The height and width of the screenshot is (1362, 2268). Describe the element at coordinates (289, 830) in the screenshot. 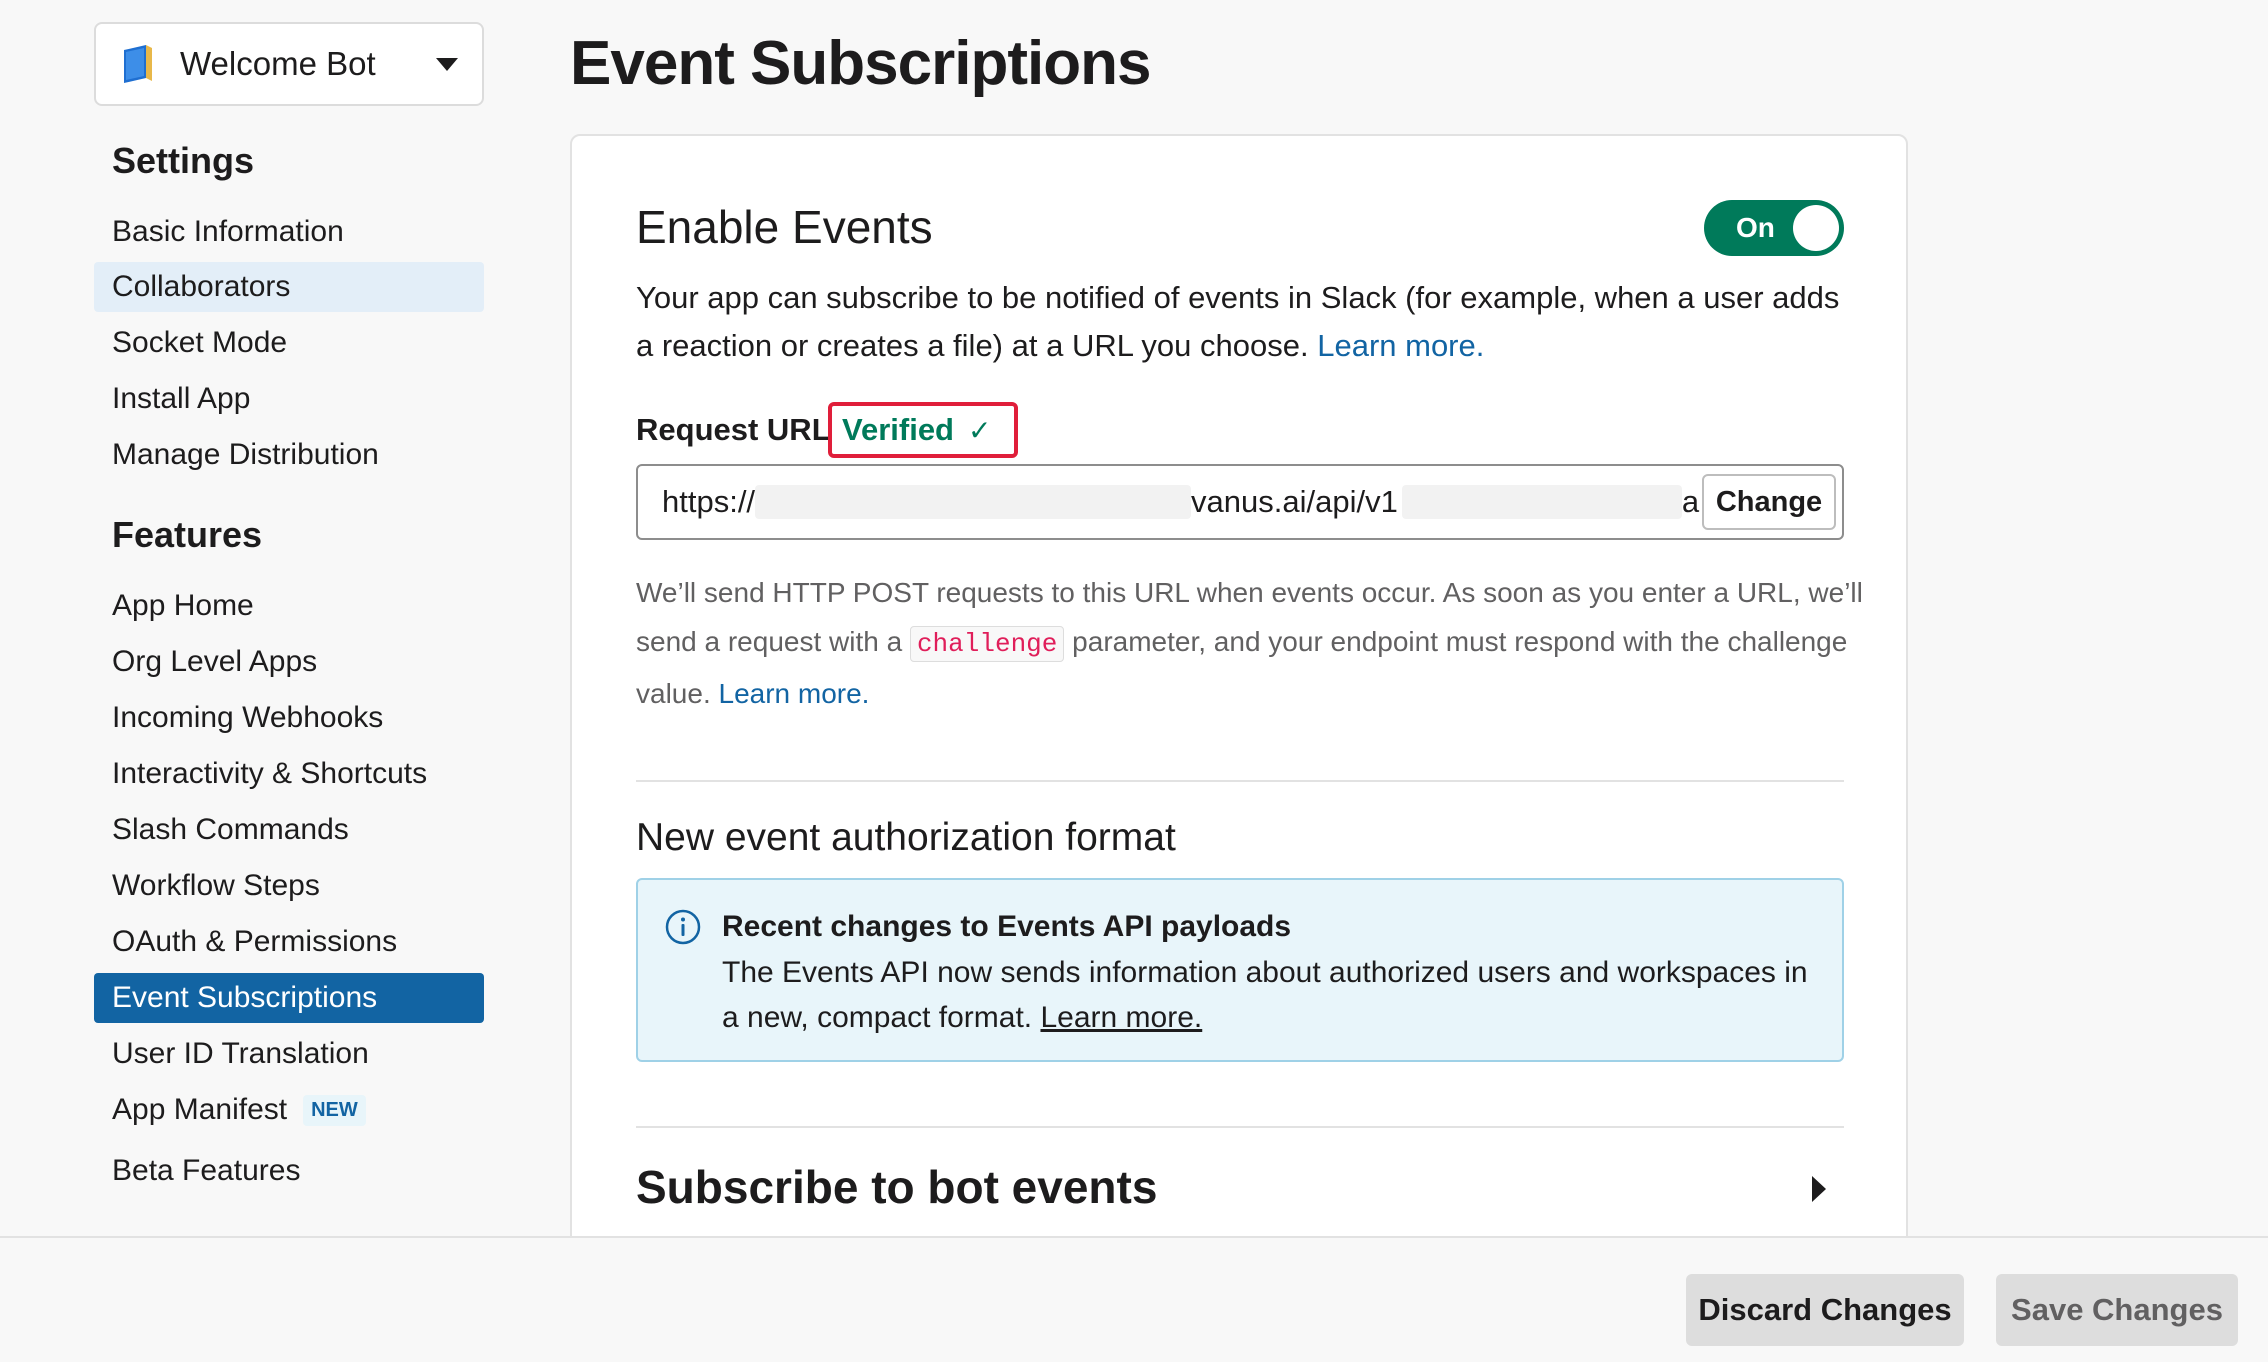

I see `sidebar-item-slash-commands: Slash Commands` at that location.